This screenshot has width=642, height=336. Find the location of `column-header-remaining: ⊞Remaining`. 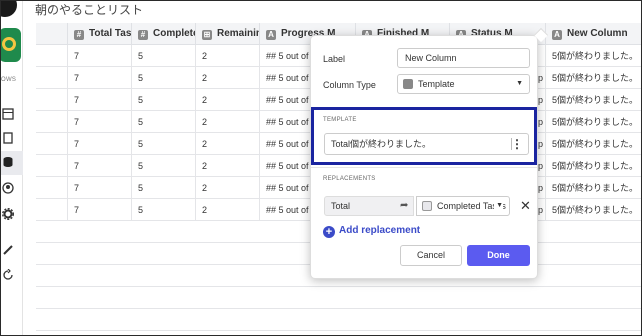

column-header-remaining: ⊞Remaining is located at coordinates (228, 34).